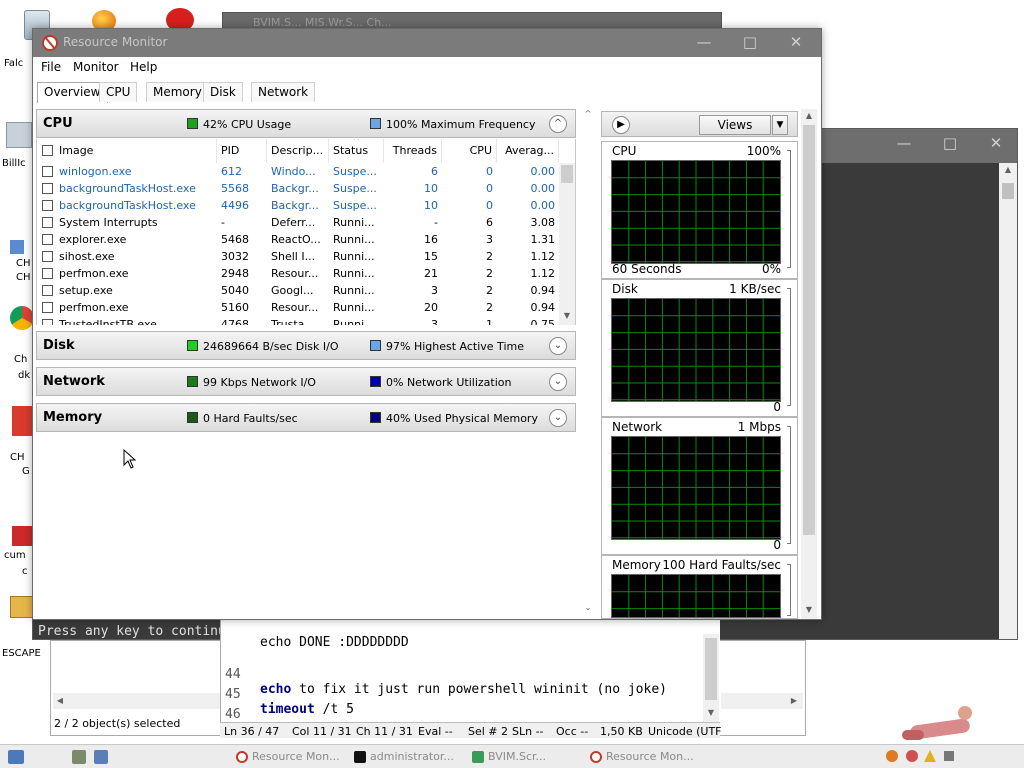 Image resolution: width=1024 pixels, height=768 pixels. I want to click on resource-monitor-titlebar: Resource Monitor — □ ✕, so click(427, 43).